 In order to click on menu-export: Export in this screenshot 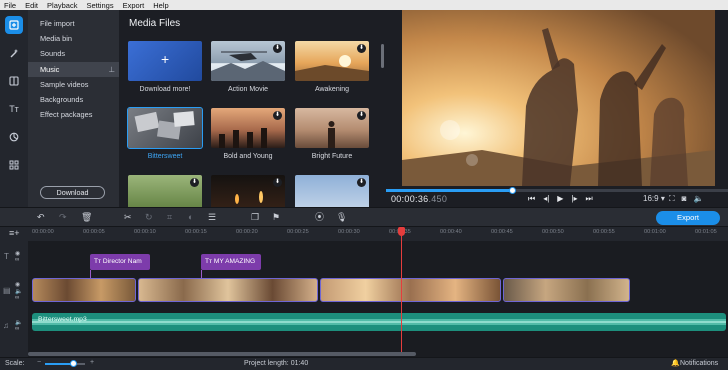, I will do `click(134, 5)`.